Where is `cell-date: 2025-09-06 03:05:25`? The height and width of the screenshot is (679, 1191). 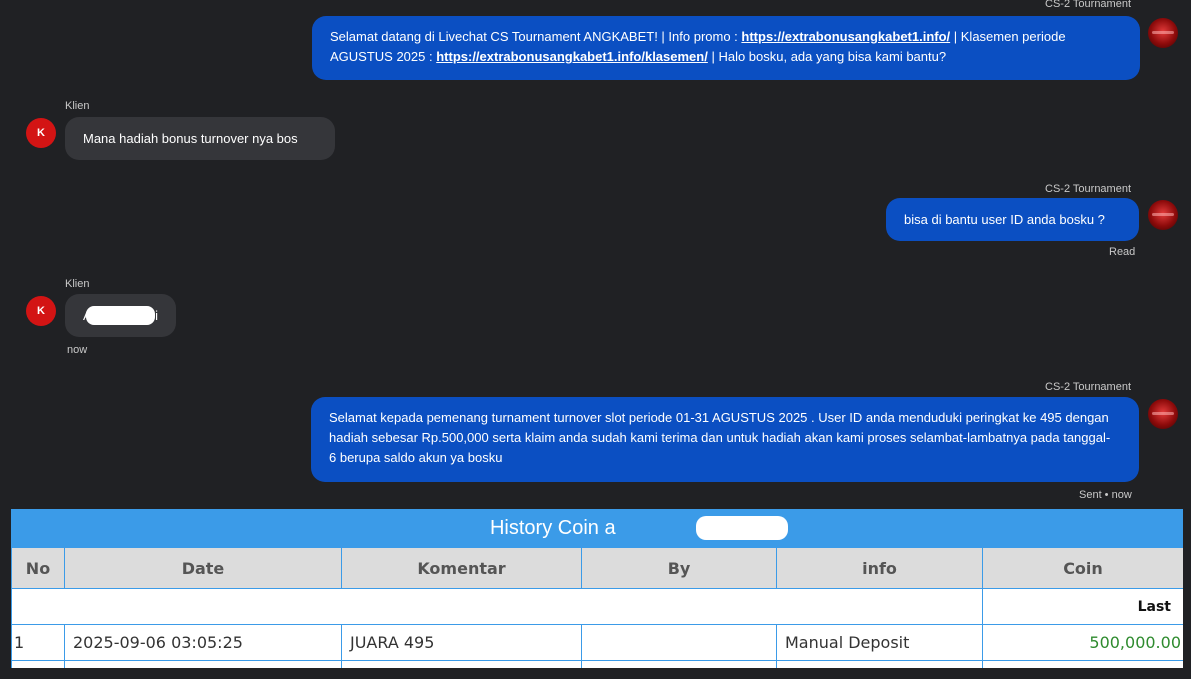 cell-date: 2025-09-06 03:05:25 is located at coordinates (203, 642).